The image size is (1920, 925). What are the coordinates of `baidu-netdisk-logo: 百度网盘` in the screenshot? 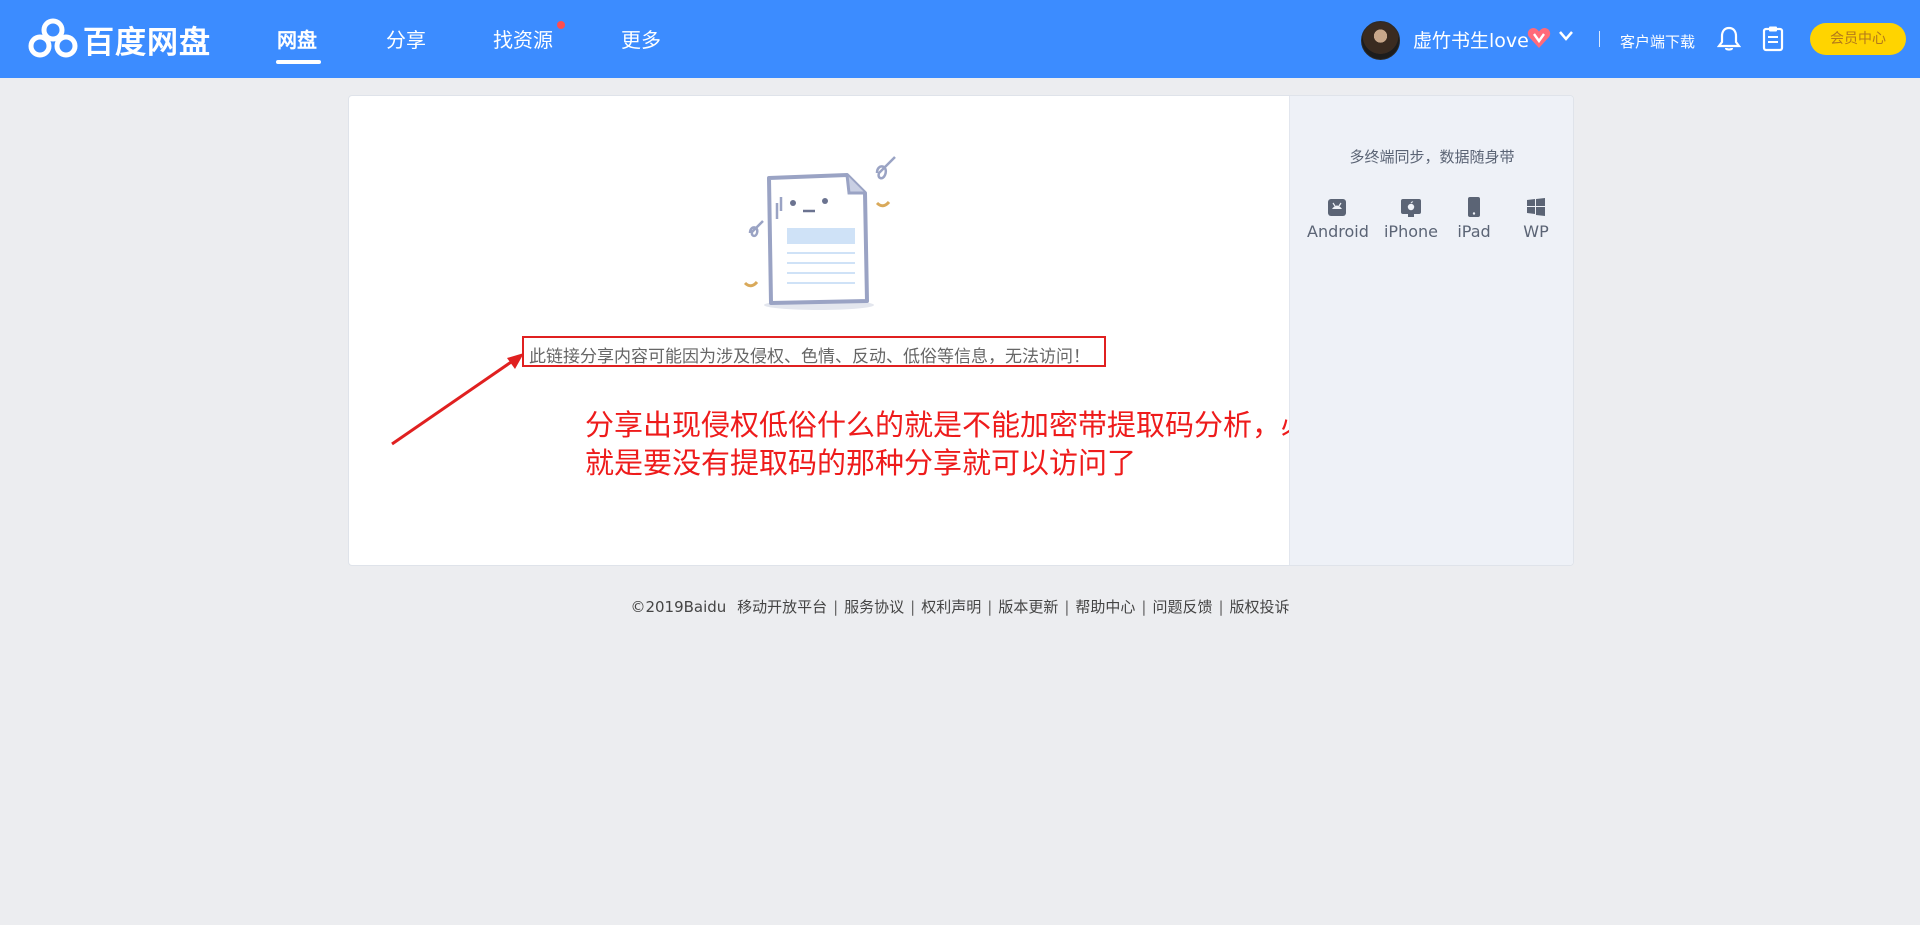 It's located at (119, 39).